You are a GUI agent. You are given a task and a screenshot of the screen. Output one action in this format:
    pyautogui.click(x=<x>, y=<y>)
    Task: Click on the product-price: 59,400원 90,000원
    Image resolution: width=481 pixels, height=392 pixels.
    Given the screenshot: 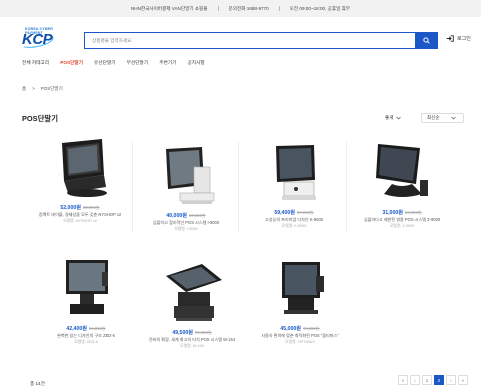 What is the action you would take?
    pyautogui.click(x=294, y=213)
    